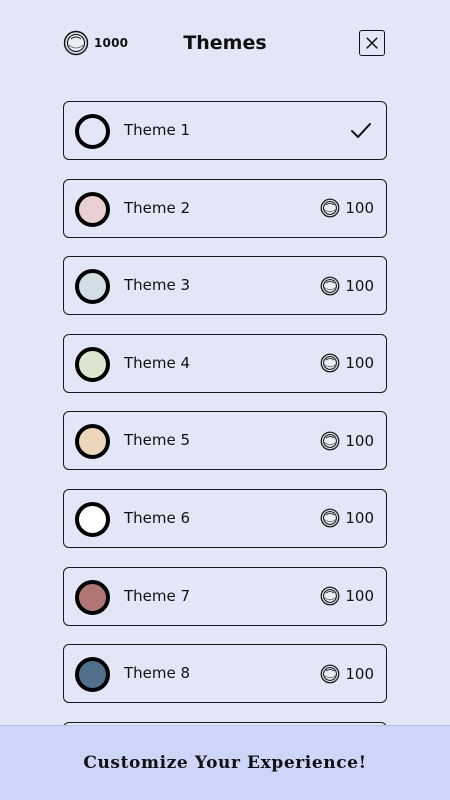  What do you see at coordinates (157, 207) in the screenshot?
I see `theme-name: Theme 2` at bounding box center [157, 207].